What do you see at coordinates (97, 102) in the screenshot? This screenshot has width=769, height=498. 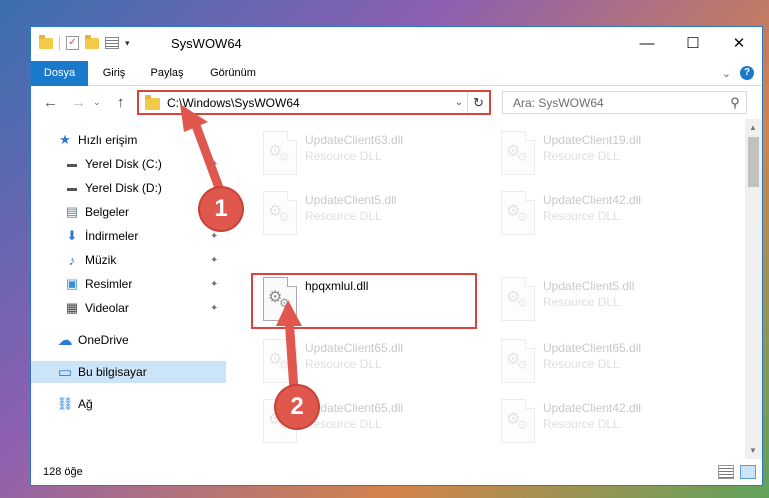 I see `recent-locations-chevron-icon: ⌄` at bounding box center [97, 102].